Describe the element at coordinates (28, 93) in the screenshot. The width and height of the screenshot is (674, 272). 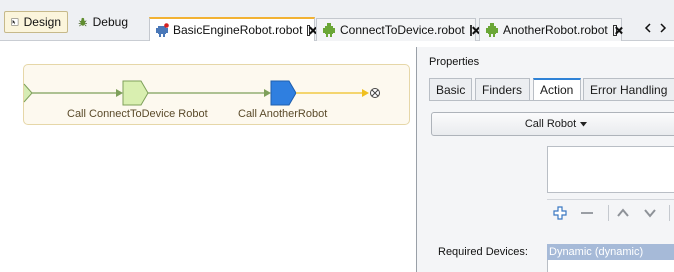
I see `flow-start-marker` at that location.